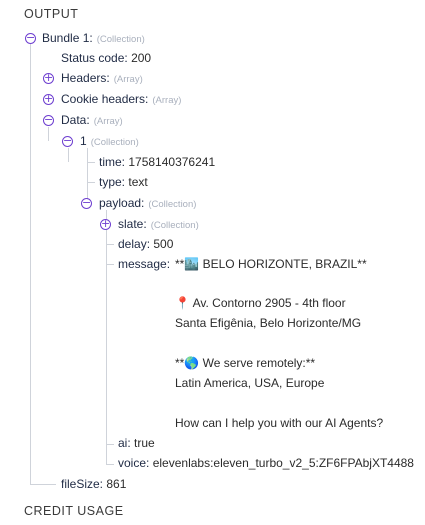 This screenshot has width=425, height=525. Describe the element at coordinates (174, 225) in the screenshot. I see `slate-type: (Collection)` at that location.